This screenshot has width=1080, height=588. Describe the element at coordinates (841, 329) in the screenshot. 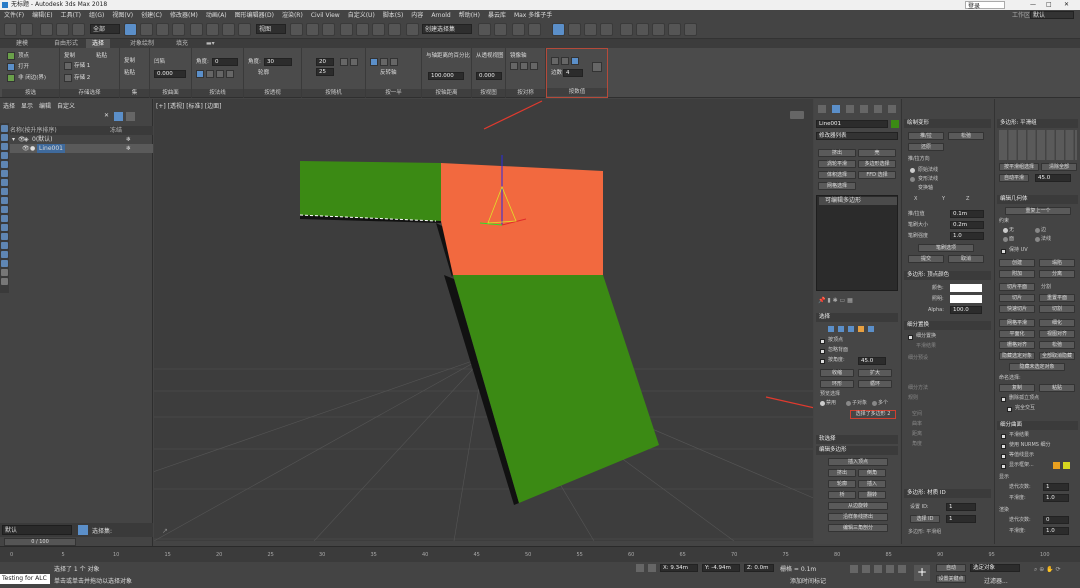

I see `edge-mode-icon` at that location.